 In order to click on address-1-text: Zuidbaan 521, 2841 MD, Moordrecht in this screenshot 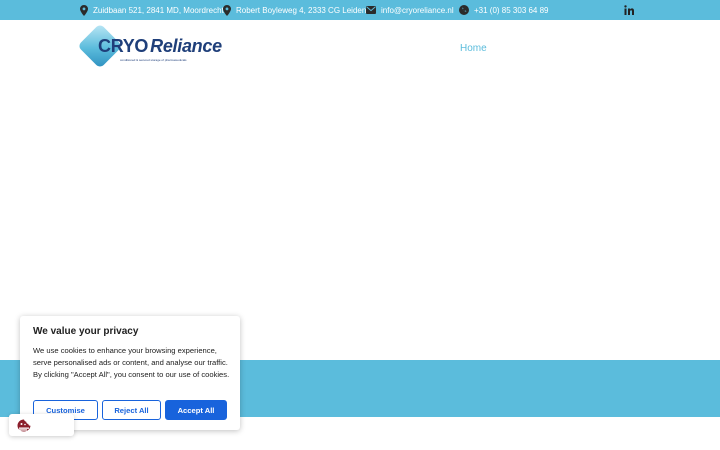, I will do `click(158, 10)`.